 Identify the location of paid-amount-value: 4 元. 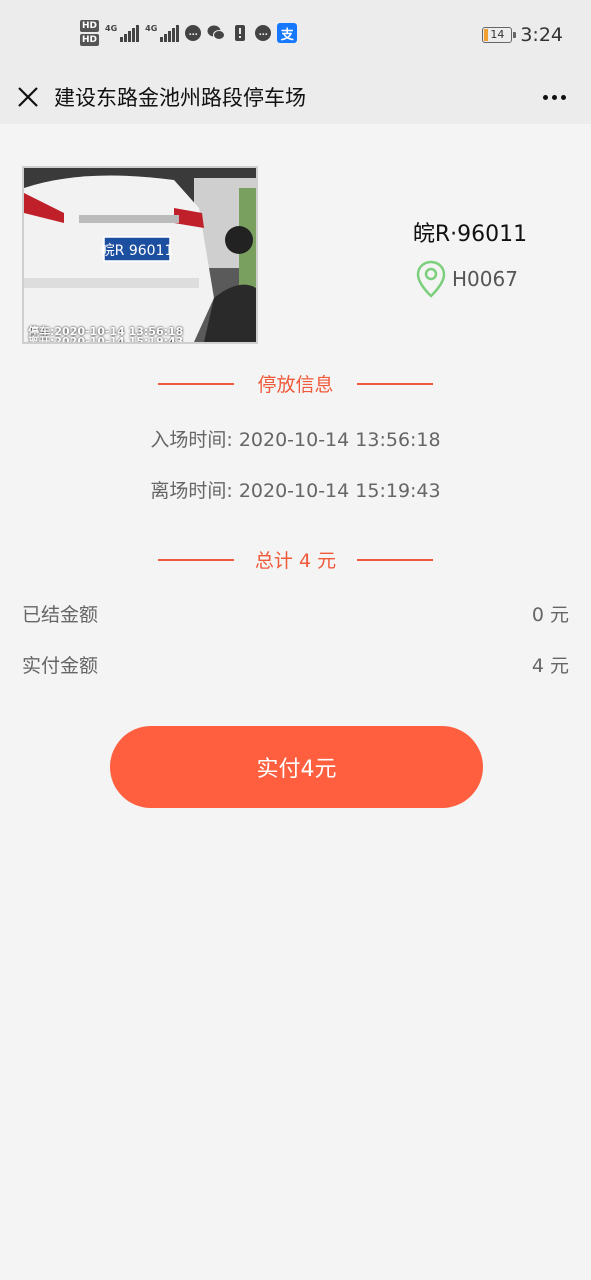
(550, 666).